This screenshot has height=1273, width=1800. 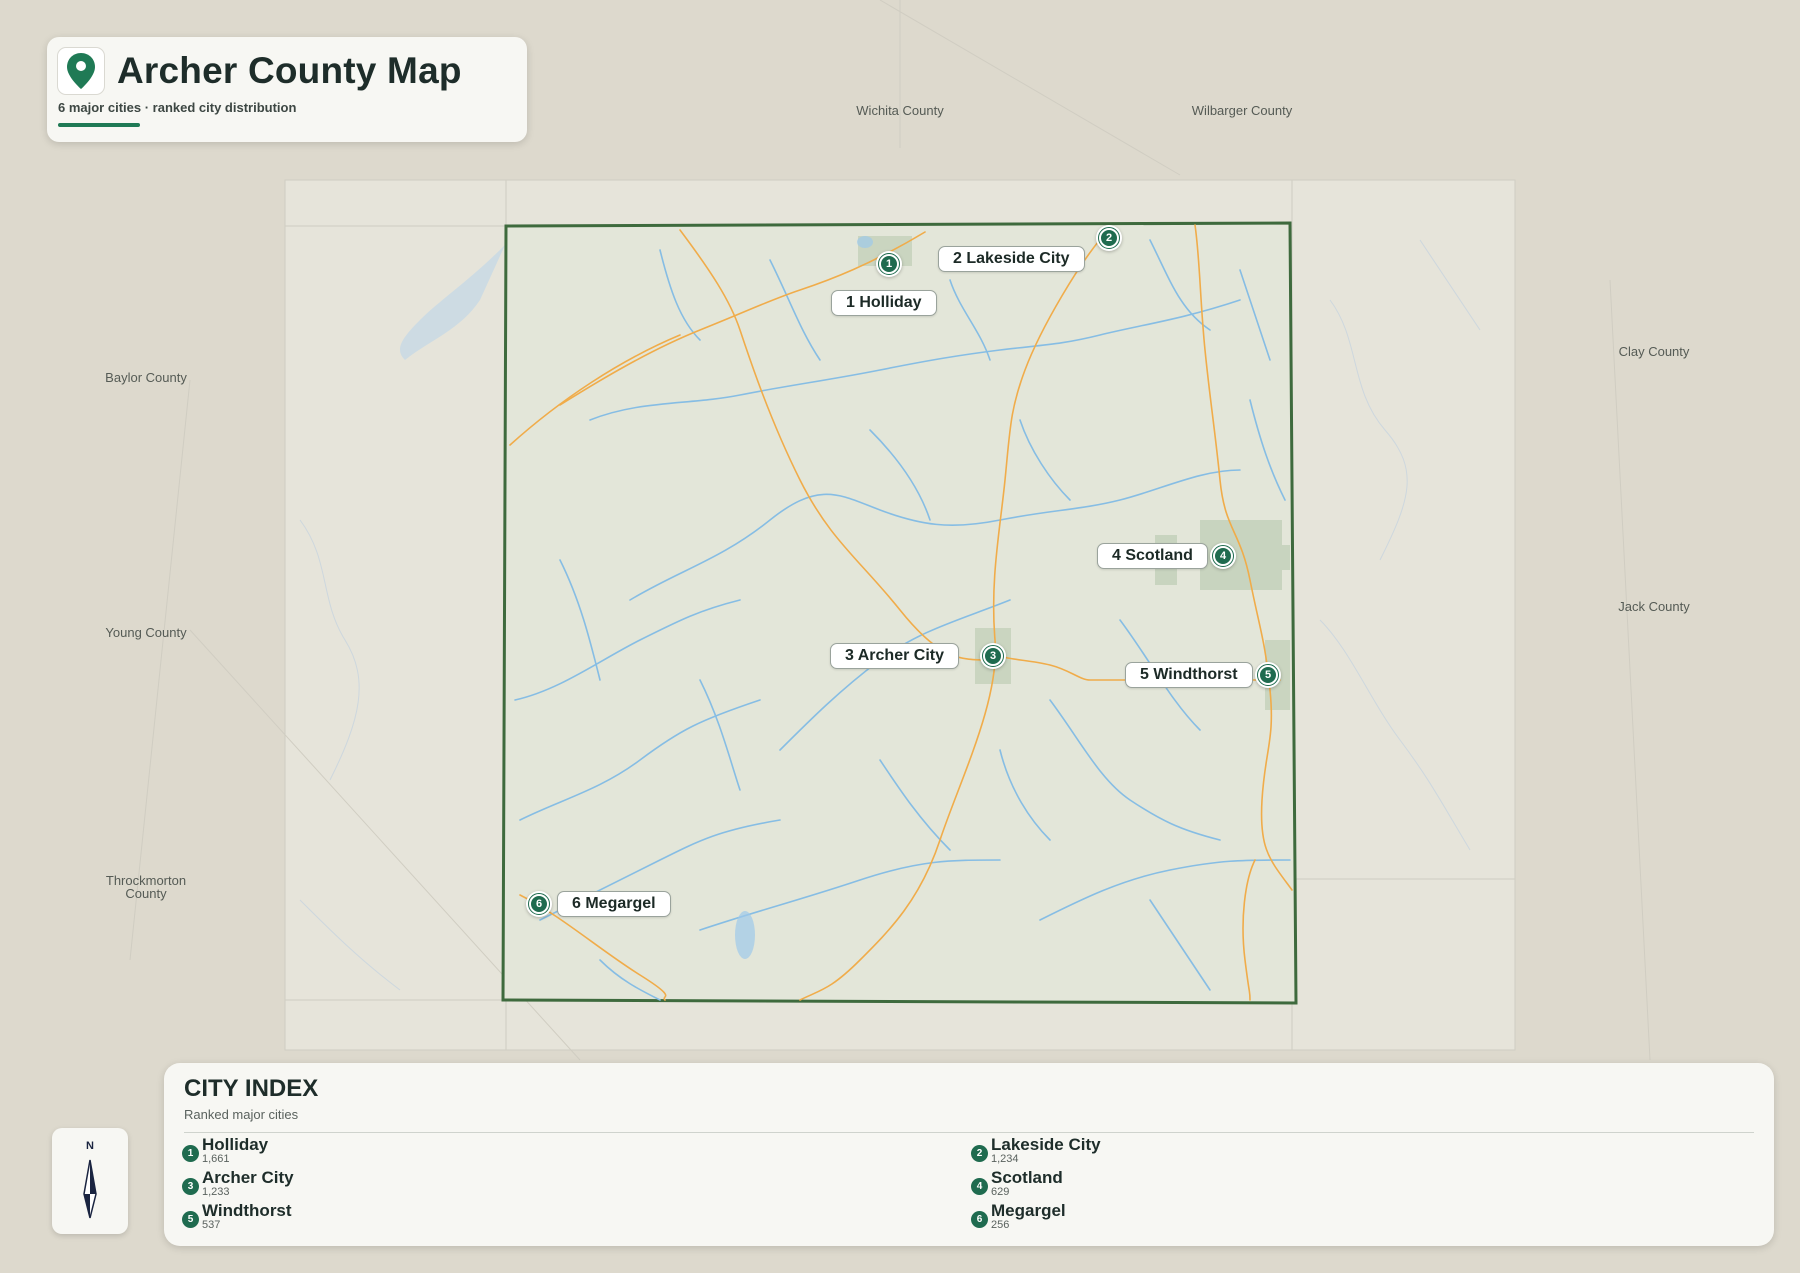 What do you see at coordinates (1000, 1192) in the screenshot?
I see `index-city-population: 629` at bounding box center [1000, 1192].